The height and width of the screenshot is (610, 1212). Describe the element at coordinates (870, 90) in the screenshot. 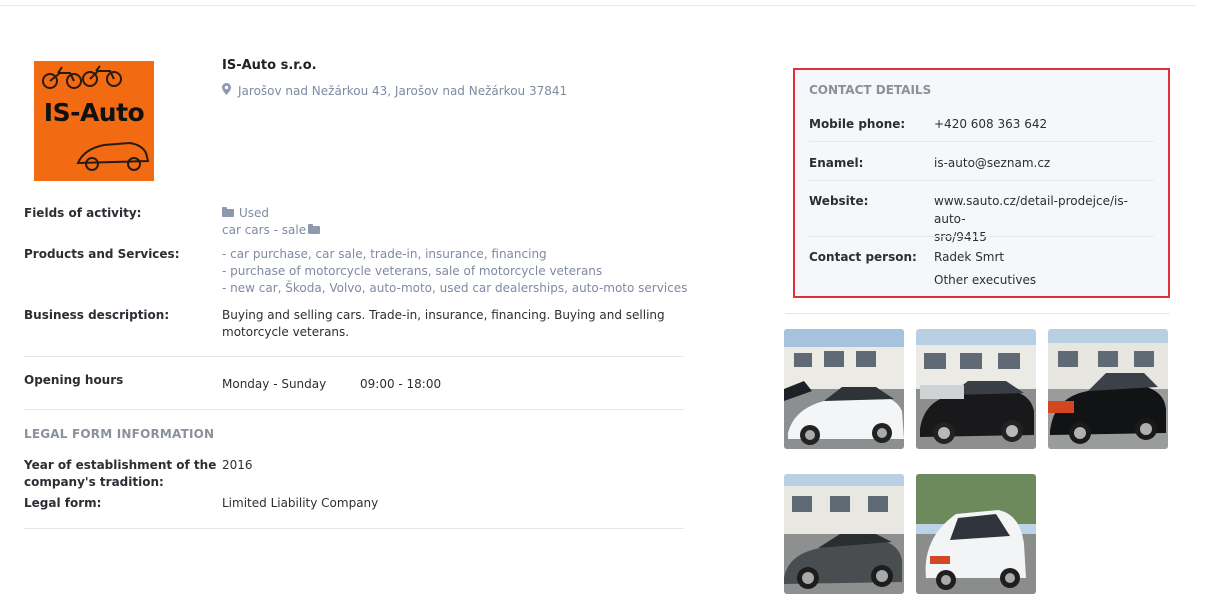

I see `contact-title: CONTACT DETAILS` at that location.